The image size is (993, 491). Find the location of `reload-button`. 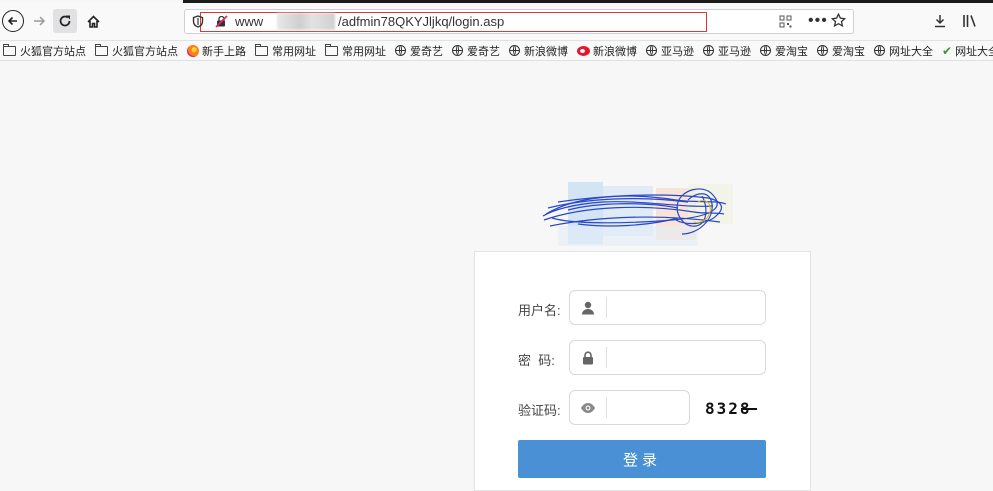

reload-button is located at coordinates (65, 21).